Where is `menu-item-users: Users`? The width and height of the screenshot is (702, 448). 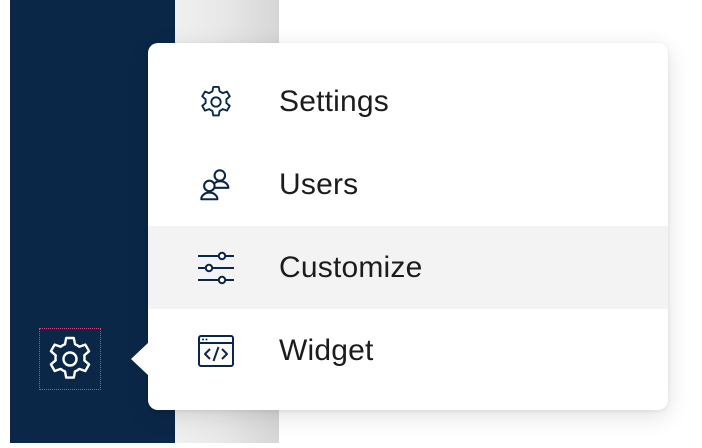 menu-item-users: Users is located at coordinates (408, 184).